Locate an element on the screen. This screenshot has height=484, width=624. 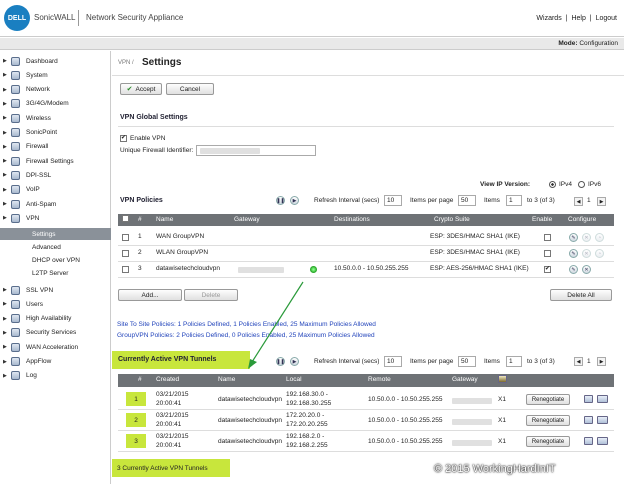
cancel-button: Cancel is located at coordinates (190, 89).